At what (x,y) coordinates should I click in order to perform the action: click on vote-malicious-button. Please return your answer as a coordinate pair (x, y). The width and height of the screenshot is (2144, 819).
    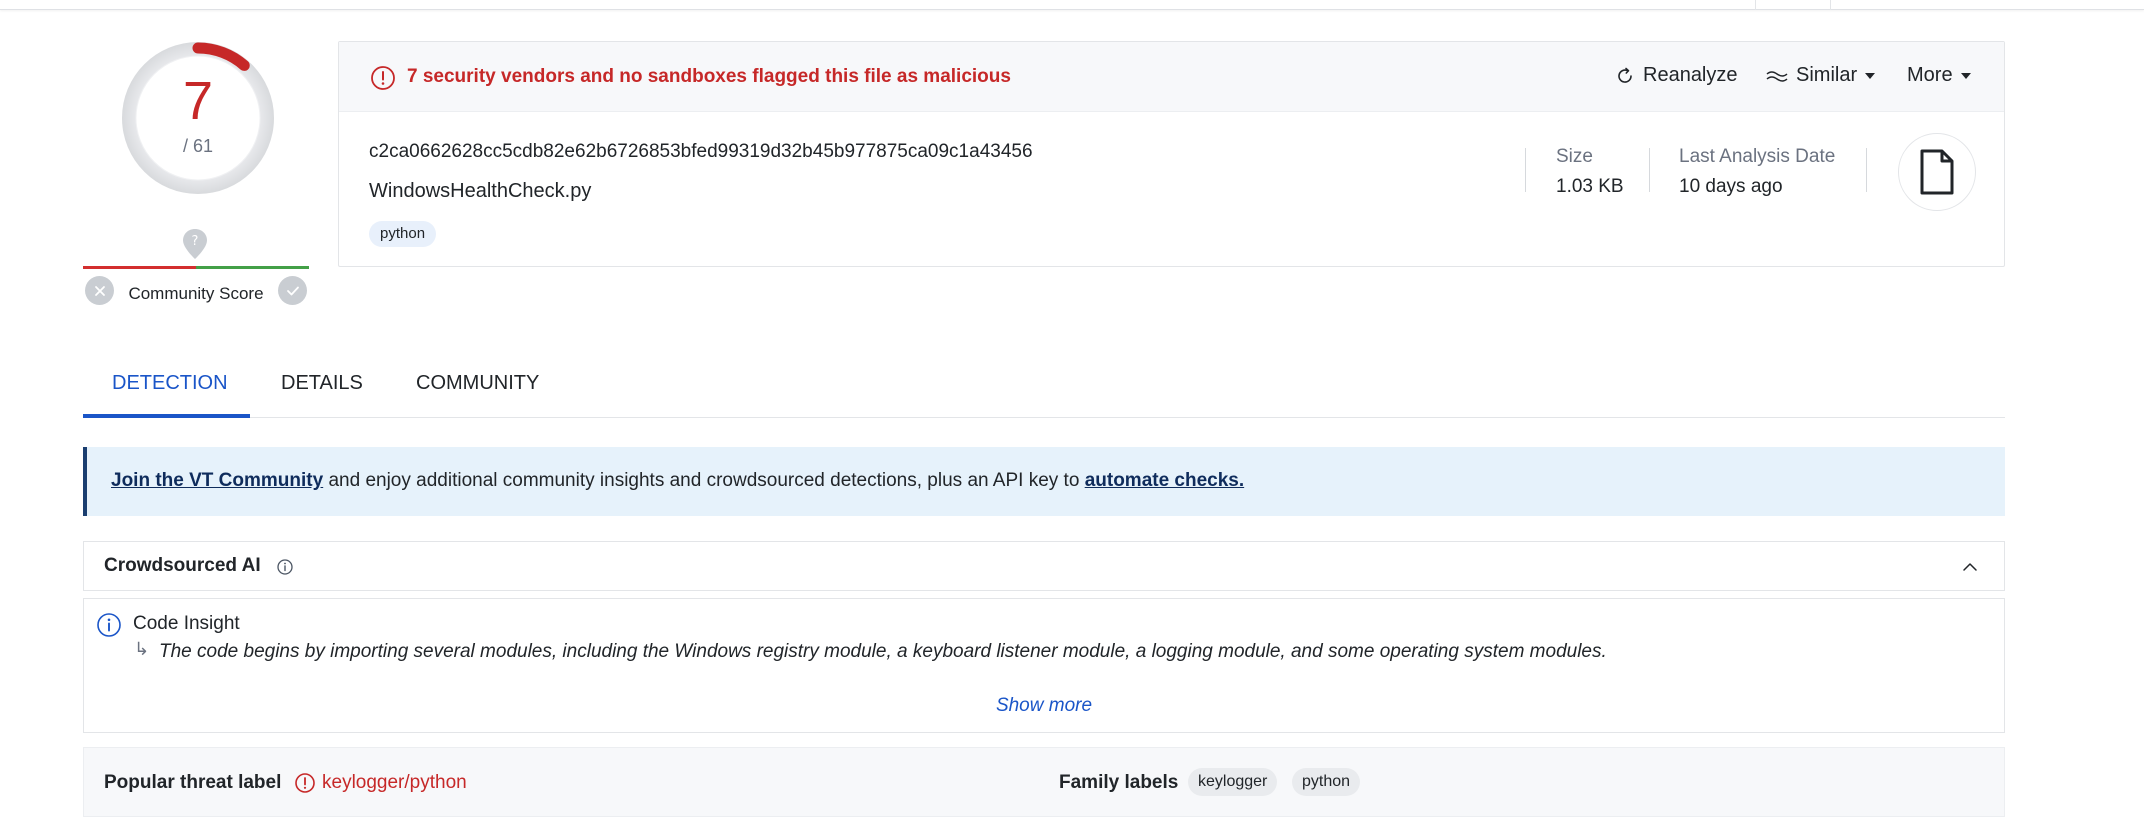
    Looking at the image, I should click on (99, 290).